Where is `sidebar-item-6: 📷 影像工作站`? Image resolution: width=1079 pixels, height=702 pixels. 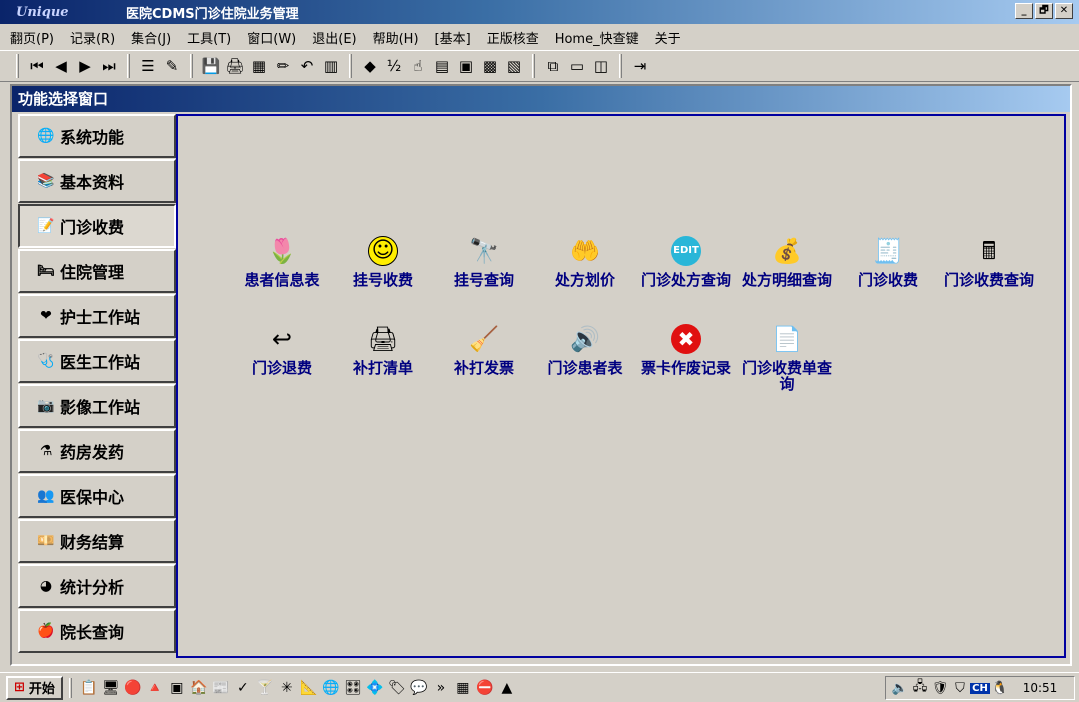
sidebar-item-6: 📷 影像工作站 is located at coordinates (97, 406).